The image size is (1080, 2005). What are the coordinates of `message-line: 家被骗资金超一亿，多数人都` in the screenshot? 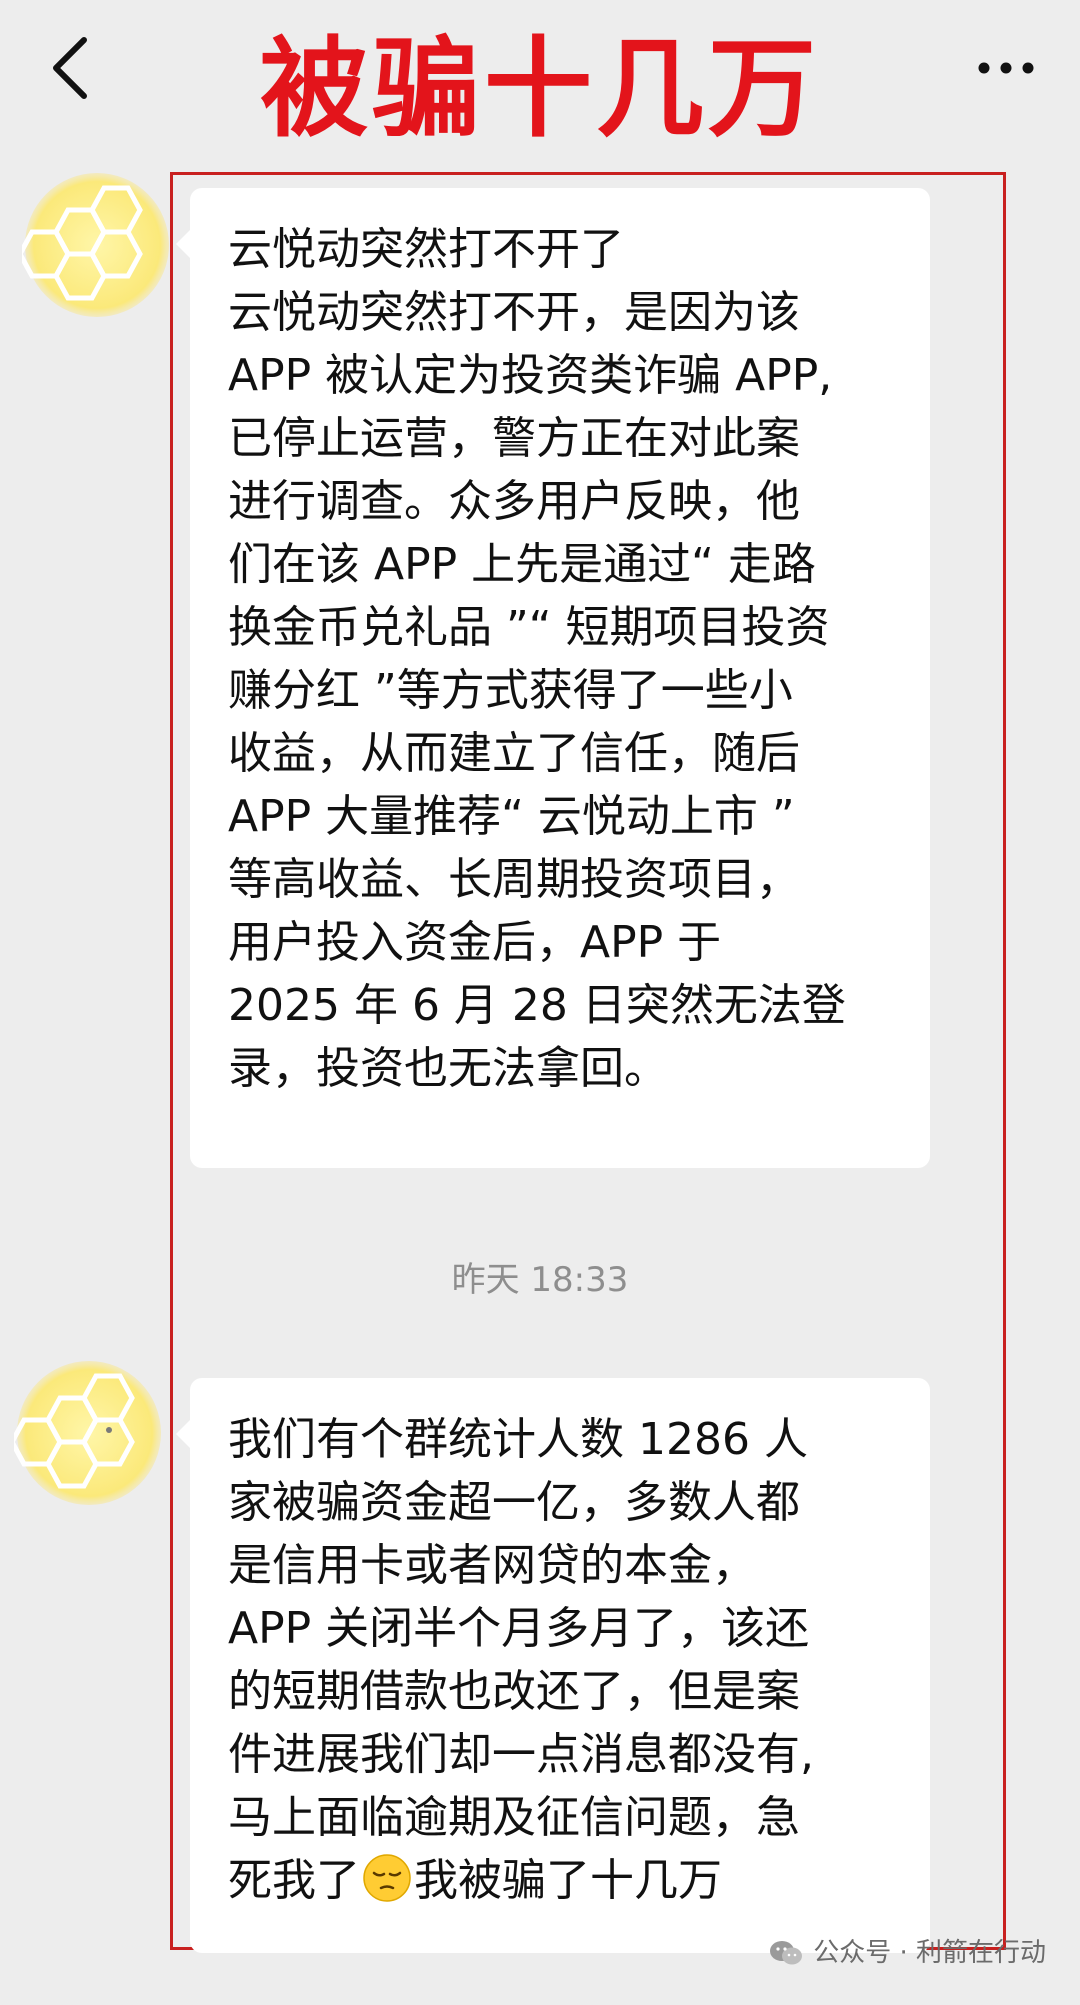 It's located at (514, 1502).